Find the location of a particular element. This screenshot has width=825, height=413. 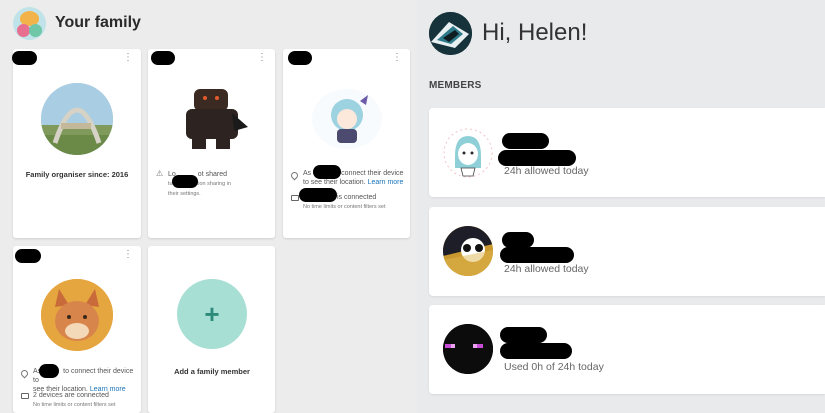

family-header: Your family is located at coordinates (77, 23).